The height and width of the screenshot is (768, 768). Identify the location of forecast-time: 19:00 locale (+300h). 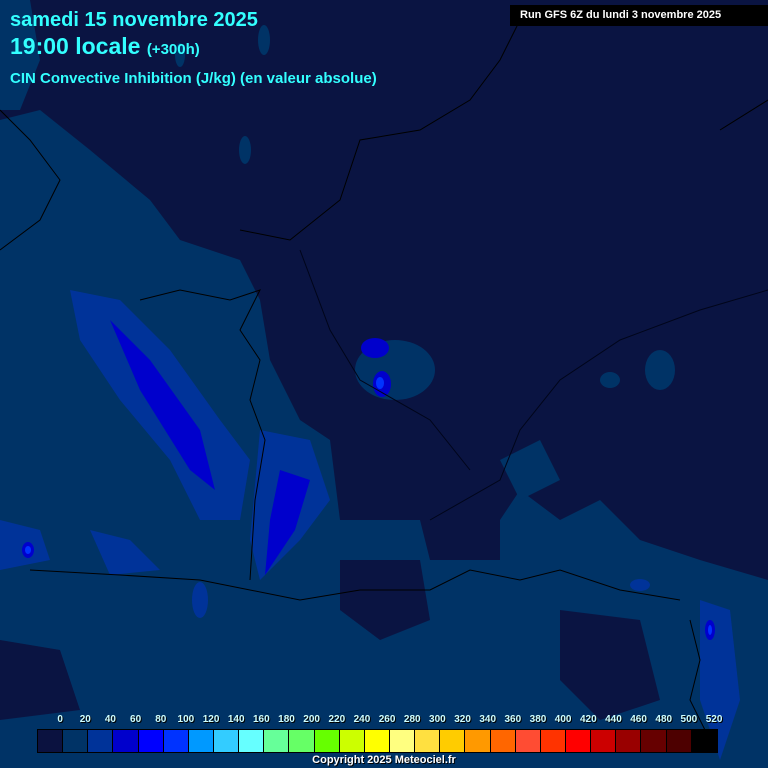
(105, 46).